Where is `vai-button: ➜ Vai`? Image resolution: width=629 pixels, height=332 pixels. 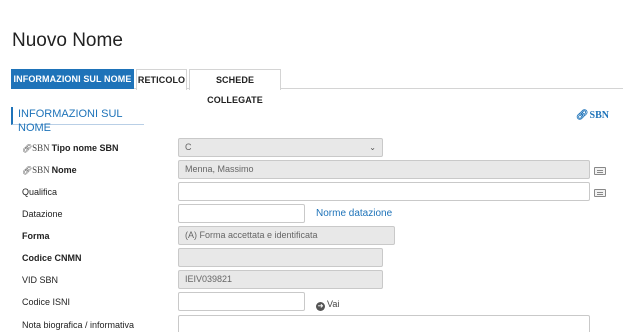 vai-button: ➜ Vai is located at coordinates (327, 305).